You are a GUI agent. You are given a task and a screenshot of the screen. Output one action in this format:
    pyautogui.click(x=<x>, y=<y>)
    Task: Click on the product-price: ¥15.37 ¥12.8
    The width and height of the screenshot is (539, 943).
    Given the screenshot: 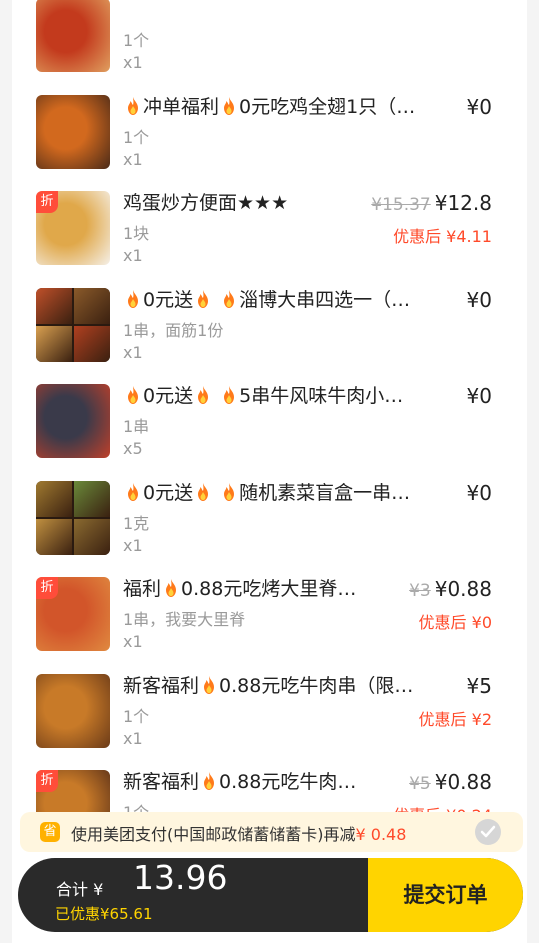 What is the action you would take?
    pyautogui.click(x=431, y=204)
    